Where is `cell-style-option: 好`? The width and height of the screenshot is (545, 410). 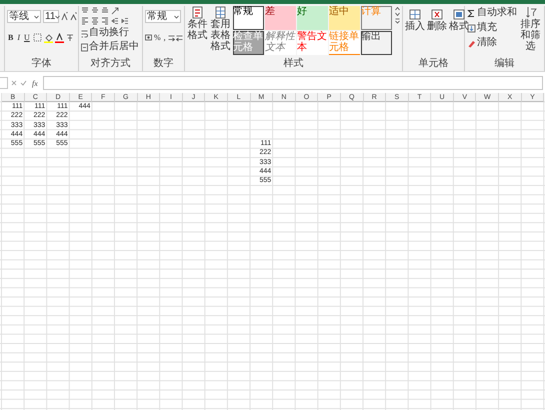 cell-style-option: 好 is located at coordinates (312, 18).